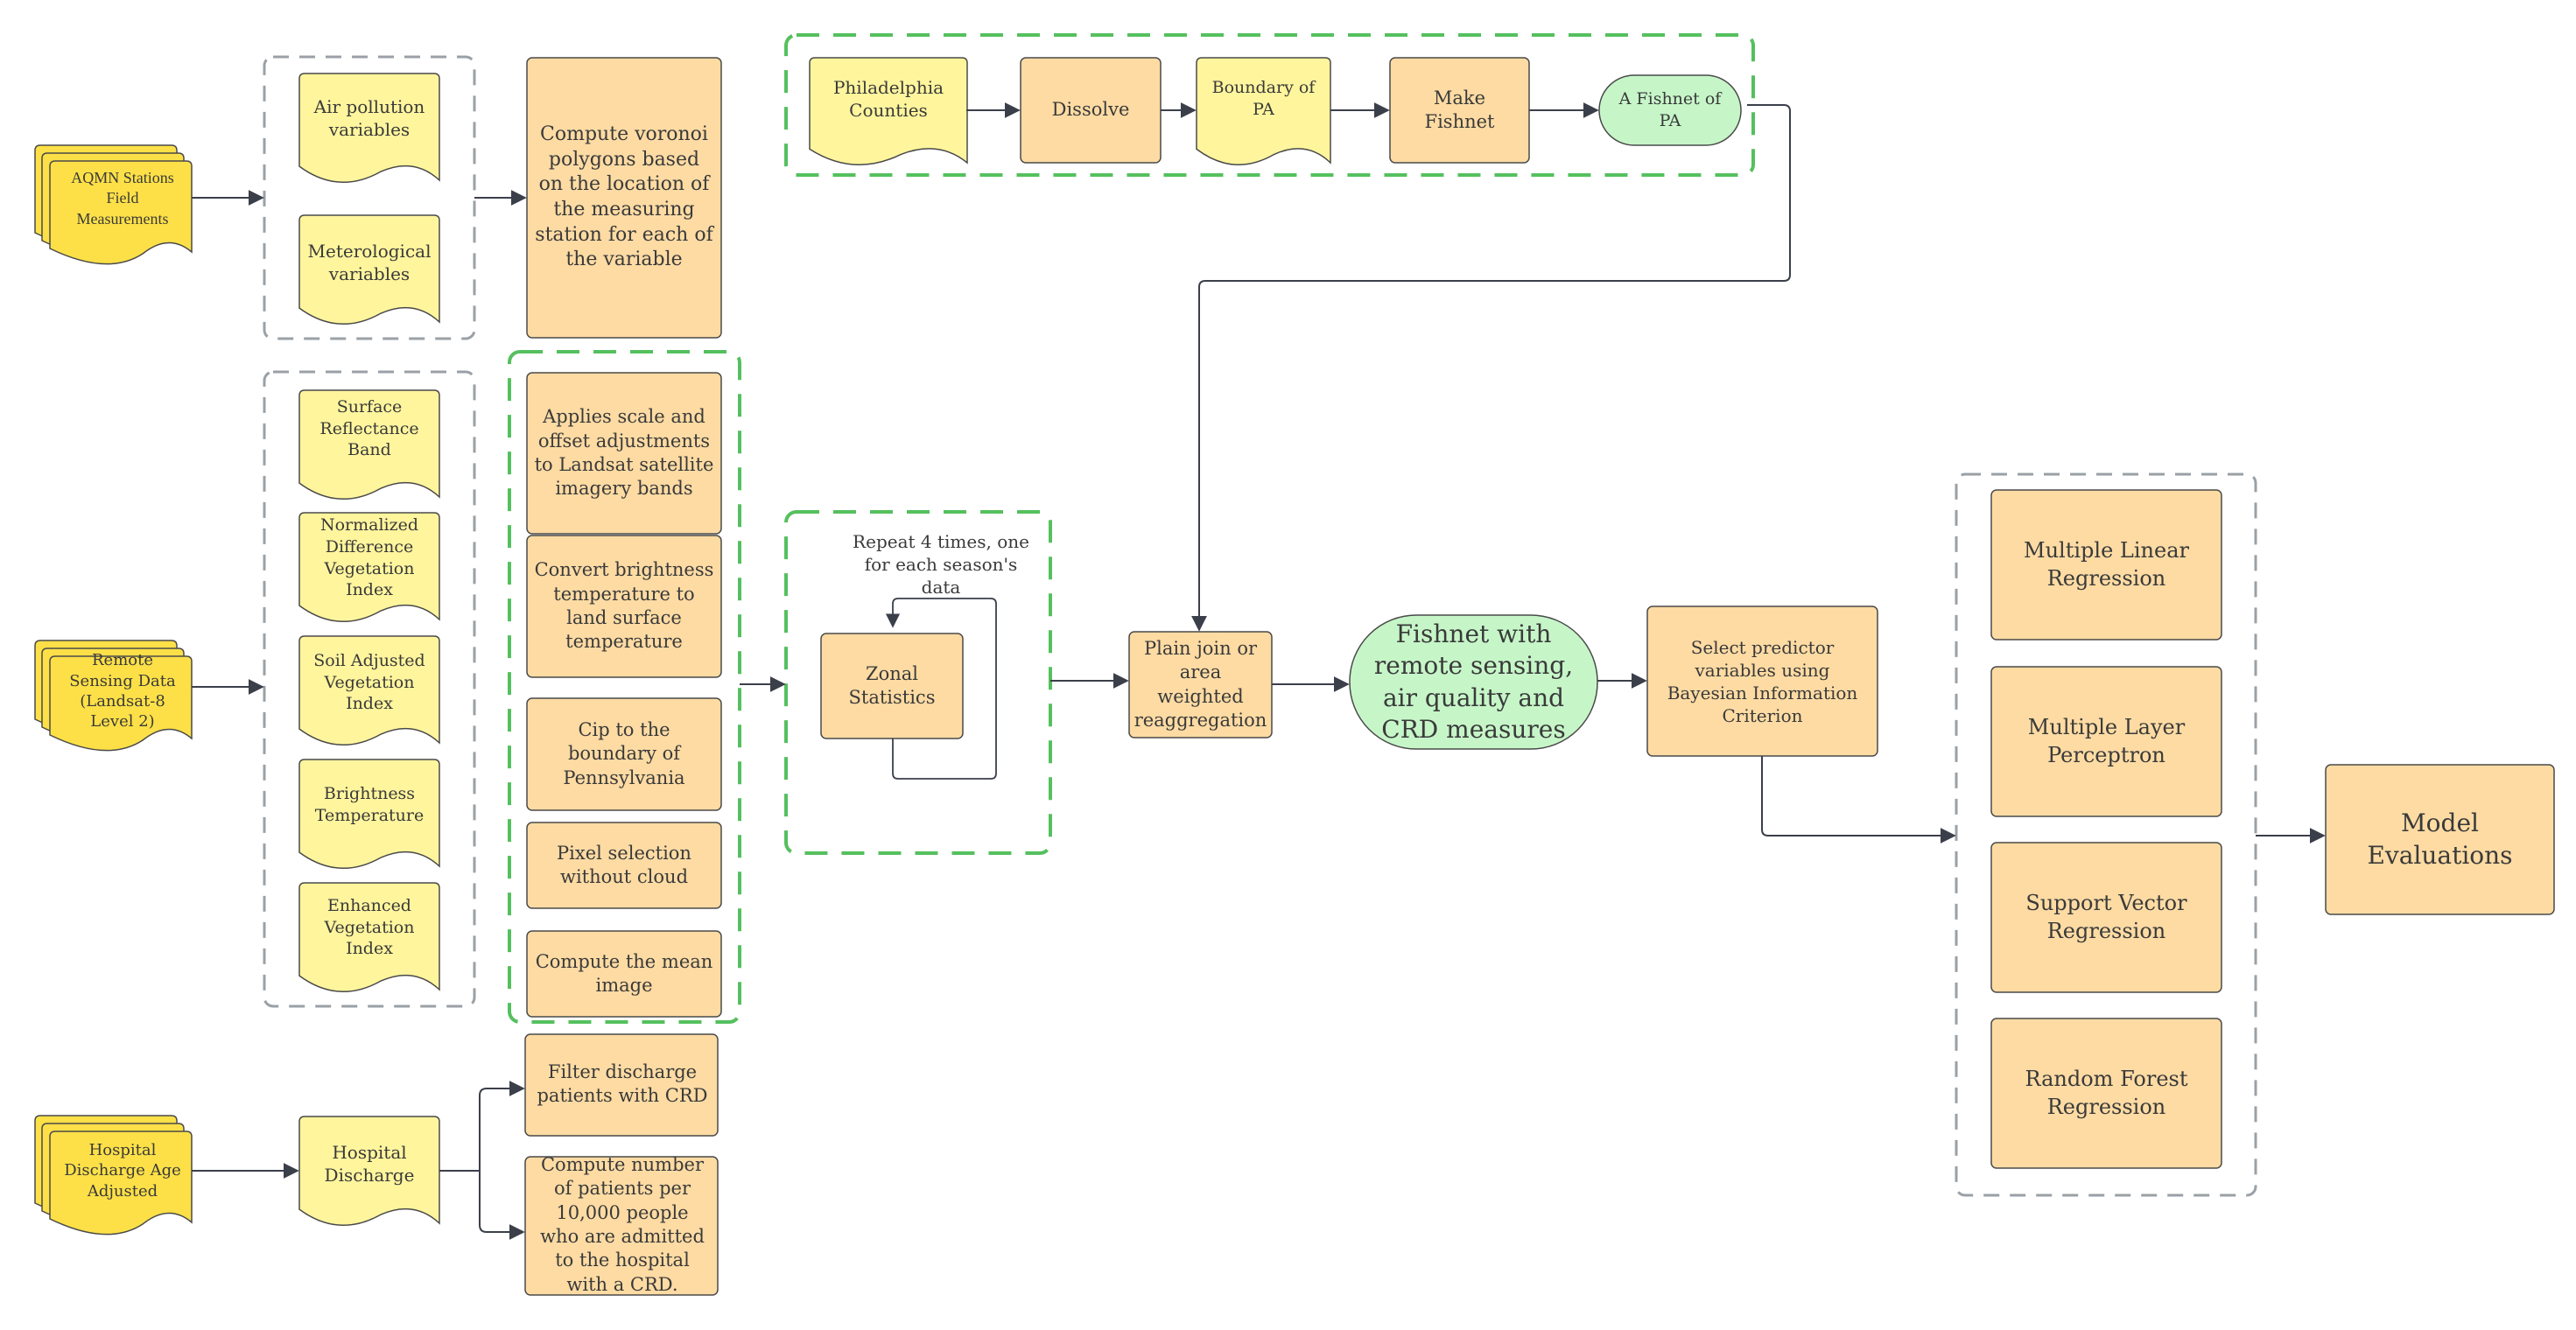  What do you see at coordinates (2106, 917) in the screenshot?
I see `model-support-vector-regression: Support Vector Regression` at bounding box center [2106, 917].